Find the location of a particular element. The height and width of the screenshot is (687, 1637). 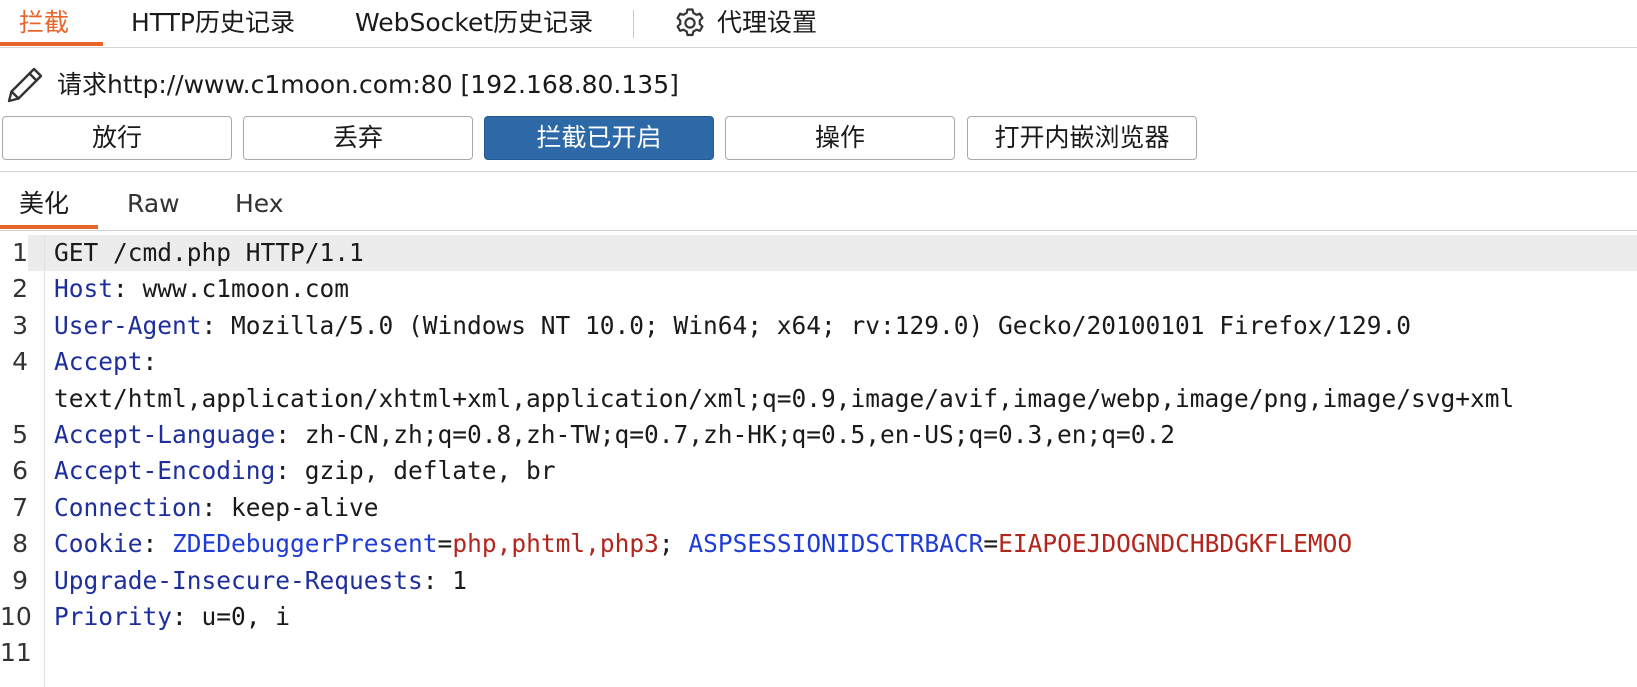

open-browser-button: 打开内嵌浏览器 is located at coordinates (1082, 138).